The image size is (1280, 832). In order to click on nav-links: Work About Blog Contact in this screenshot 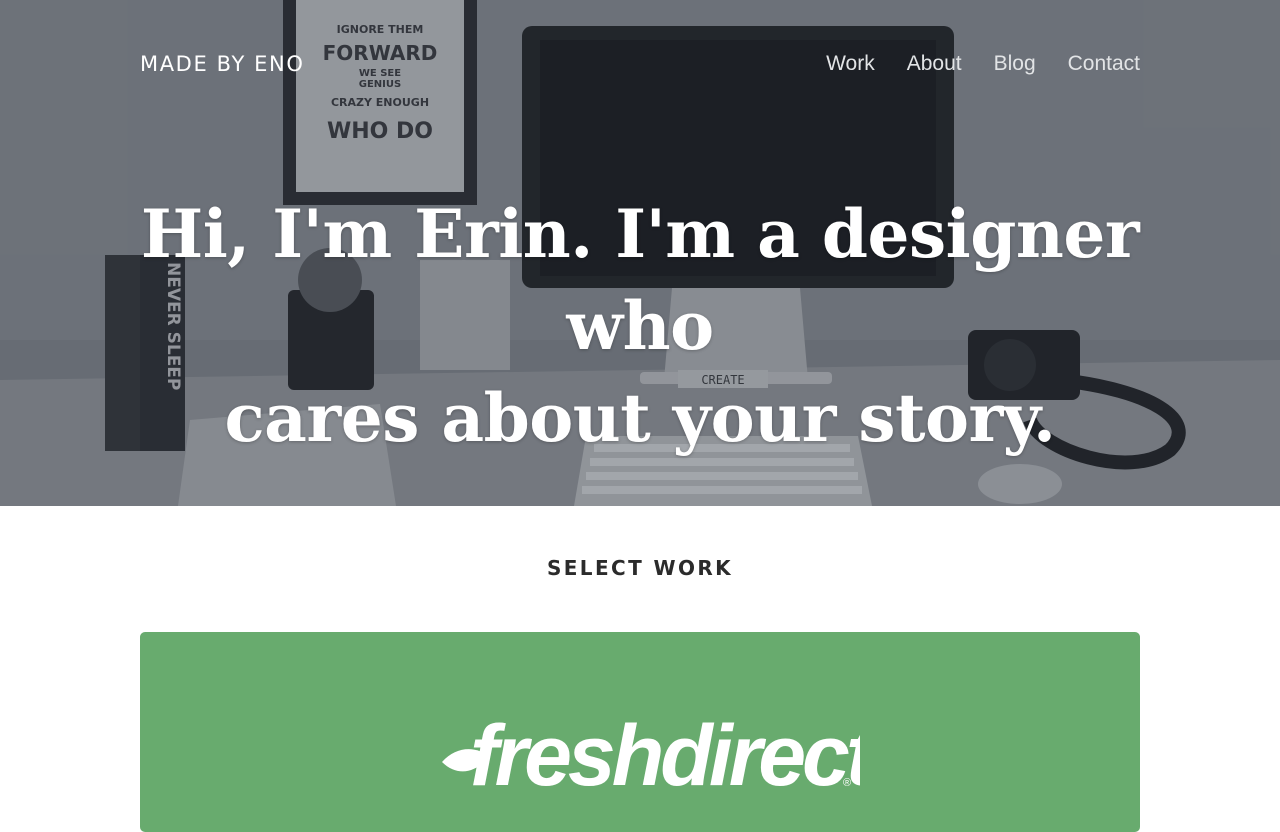, I will do `click(983, 64)`.